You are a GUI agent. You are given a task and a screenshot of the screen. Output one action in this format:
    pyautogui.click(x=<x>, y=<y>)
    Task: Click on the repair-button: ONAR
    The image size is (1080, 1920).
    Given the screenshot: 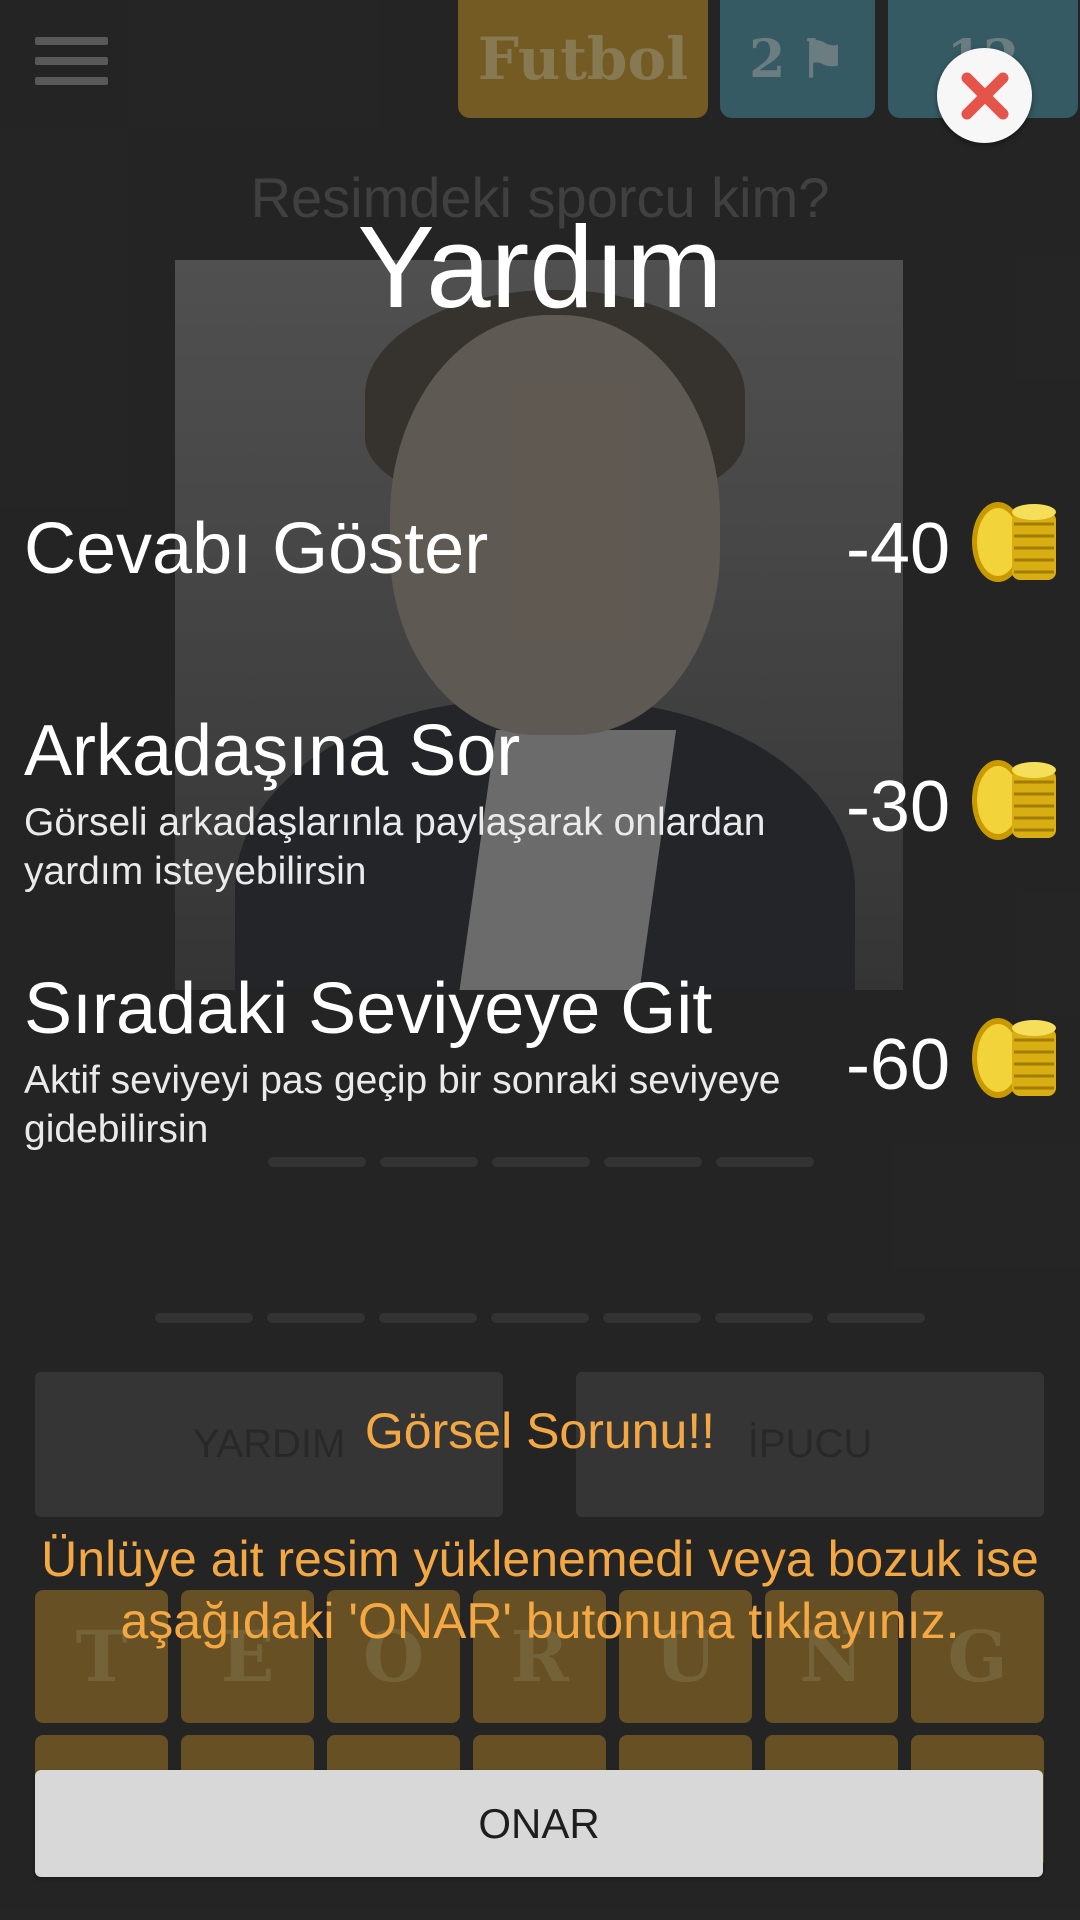 What is the action you would take?
    pyautogui.click(x=539, y=1823)
    